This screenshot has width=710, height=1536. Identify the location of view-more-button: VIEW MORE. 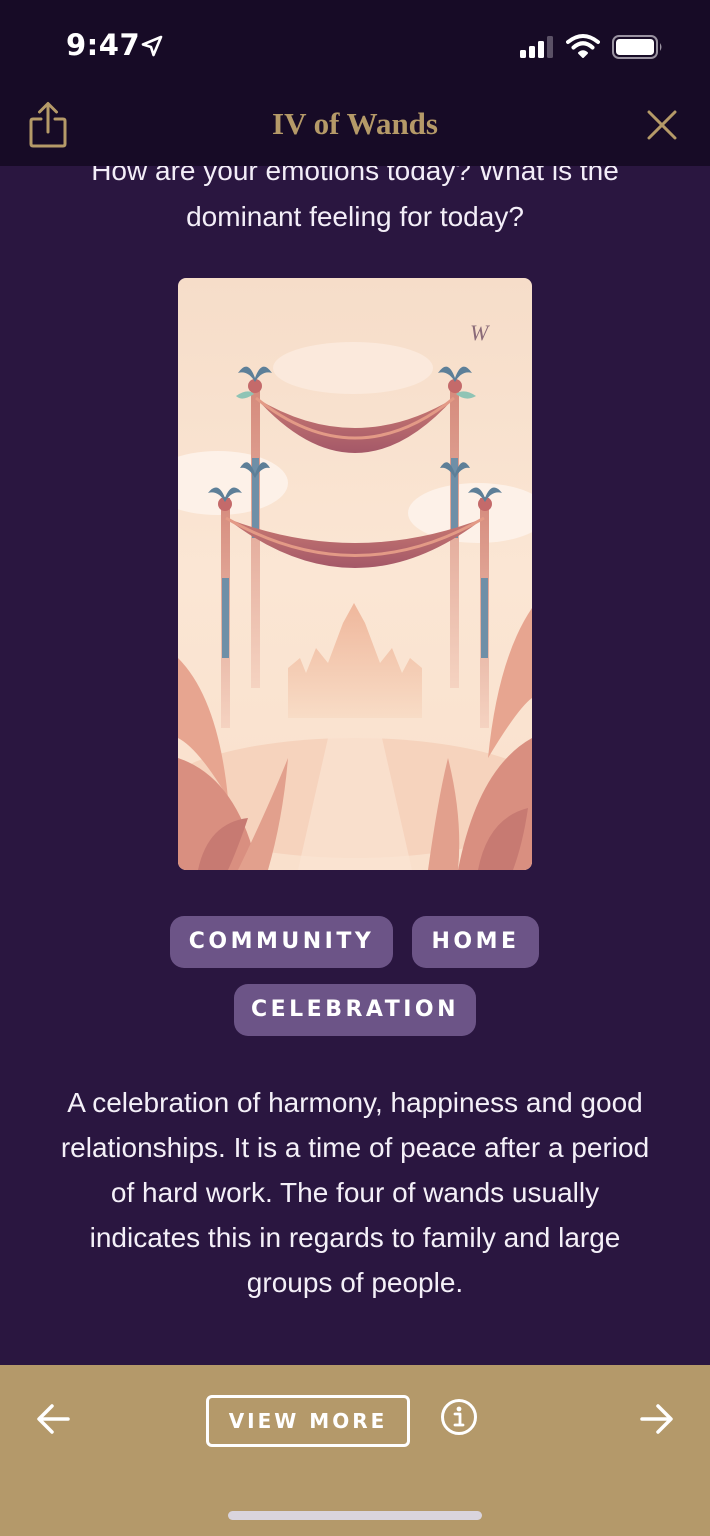
(308, 1421).